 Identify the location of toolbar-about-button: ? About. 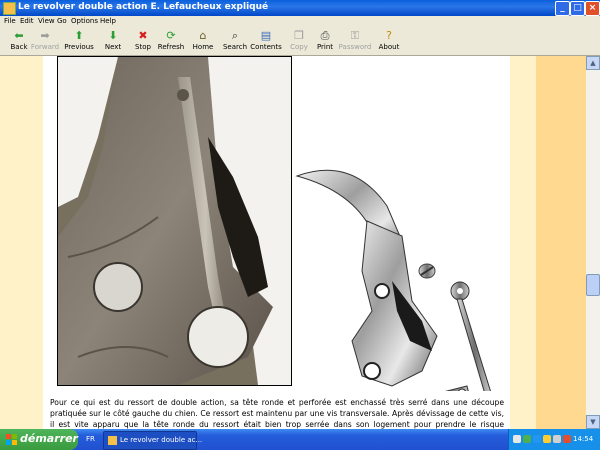
(389, 40).